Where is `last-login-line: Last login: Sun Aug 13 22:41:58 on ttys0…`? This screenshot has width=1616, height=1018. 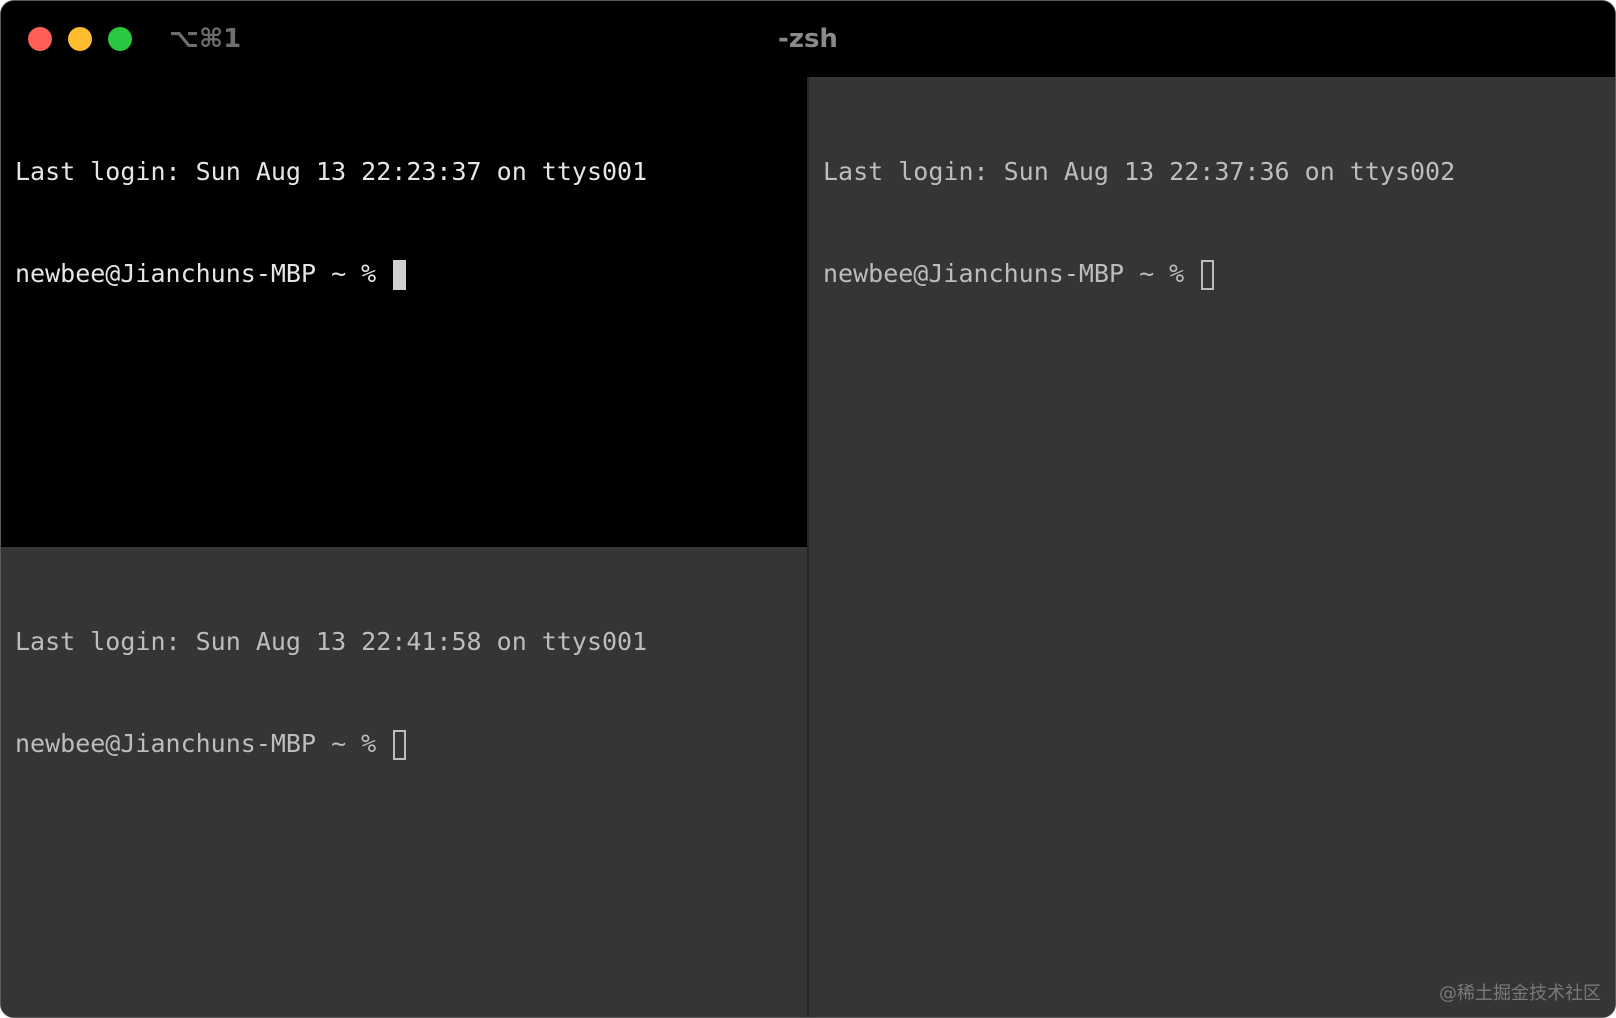
last-login-line: Last login: Sun Aug 13 22:41:58 on ttys0… is located at coordinates (331, 641).